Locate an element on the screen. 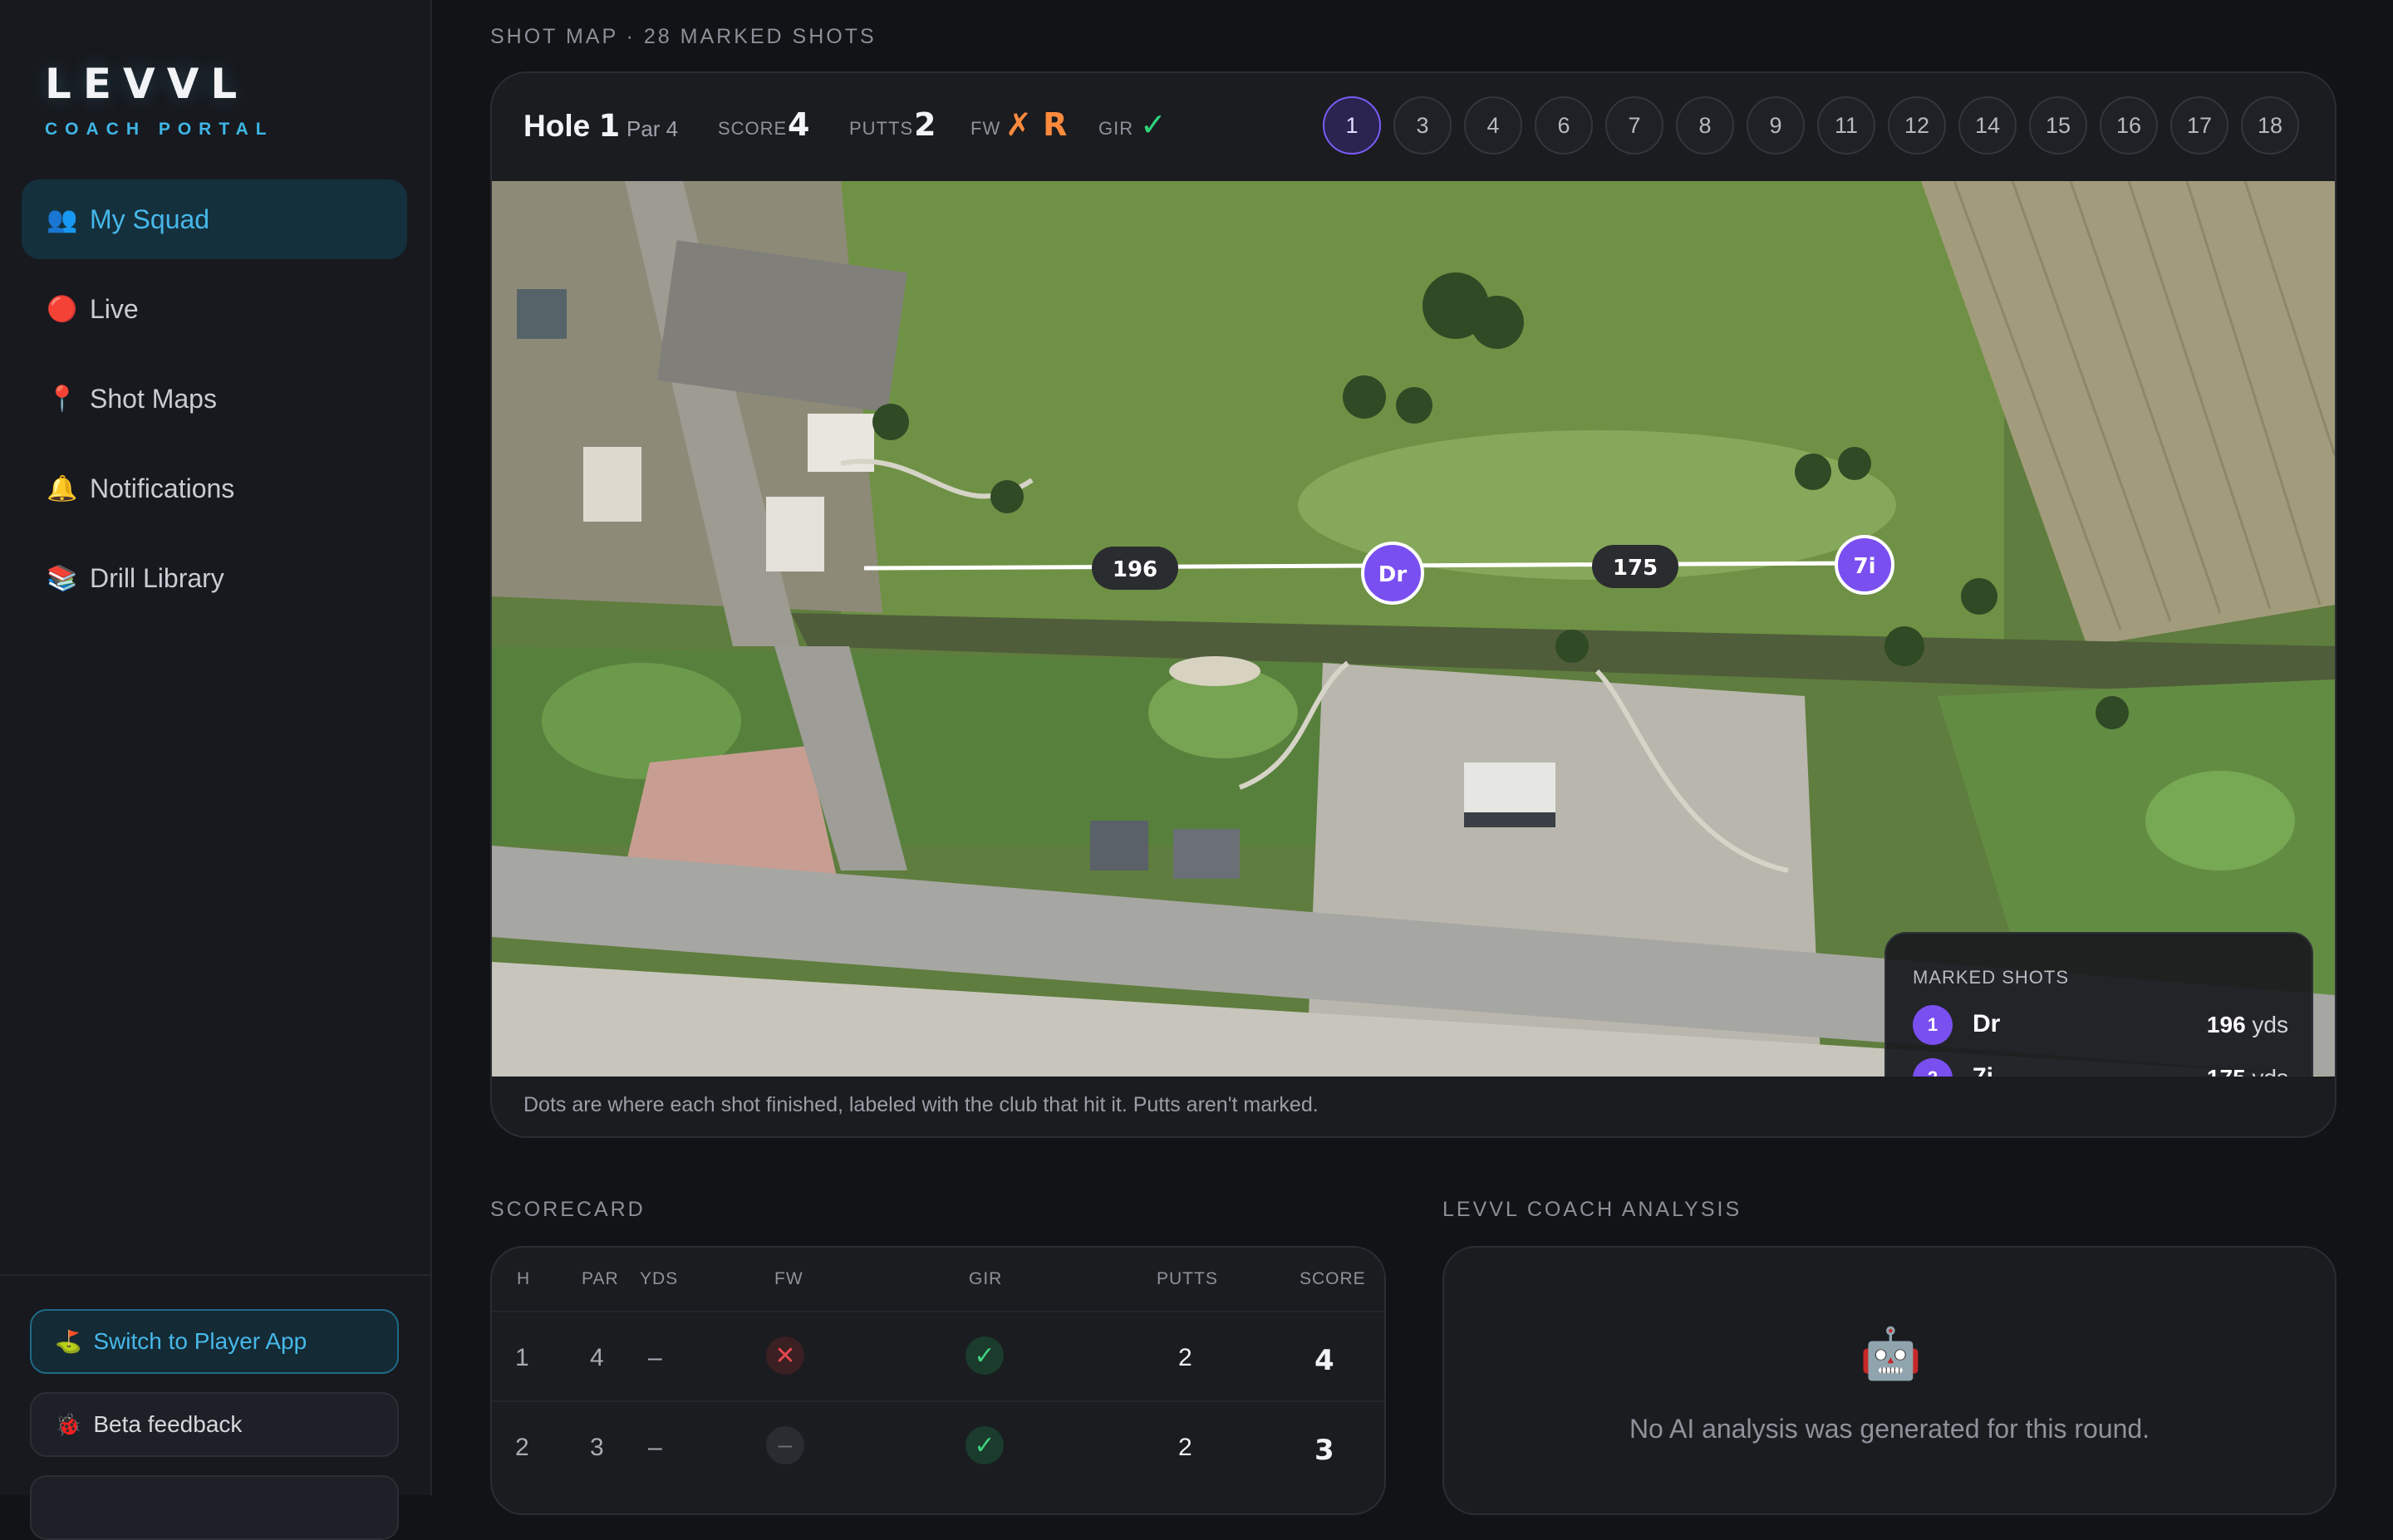  brand-subtitle: COACH PORTAL is located at coordinates (159, 129).